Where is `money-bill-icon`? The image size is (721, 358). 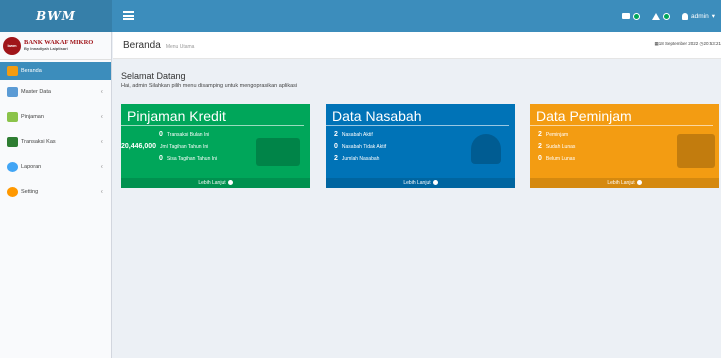
money-bill-icon is located at coordinates (278, 152).